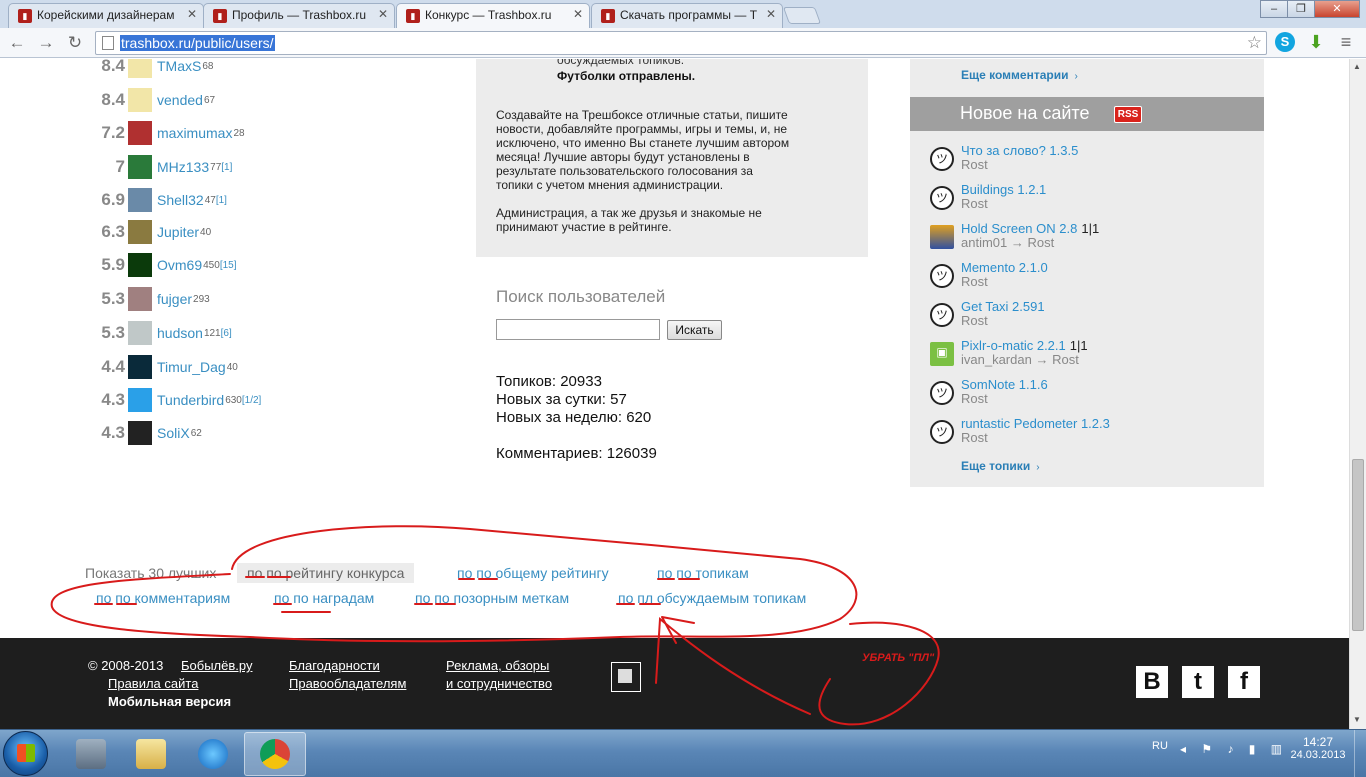 This screenshot has height=777, width=1366. What do you see at coordinates (228, 265) in the screenshot?
I see `user-award-link: [15]` at bounding box center [228, 265].